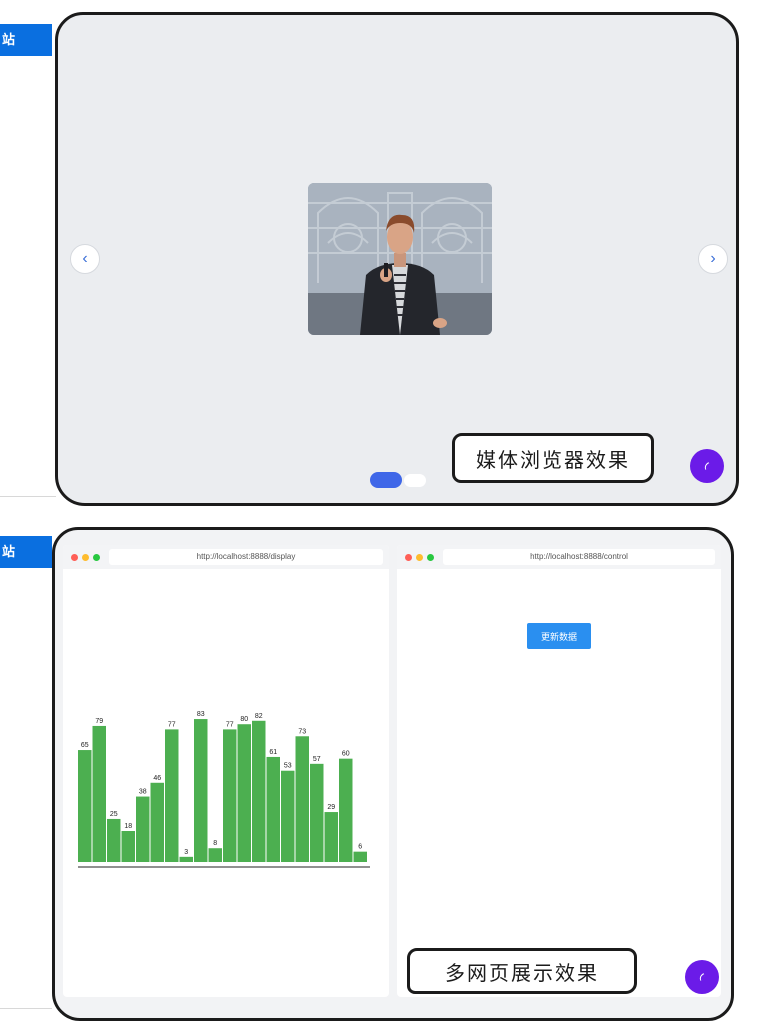  Describe the element at coordinates (215, 843) in the screenshot. I see `bar-value-label: 8` at that location.